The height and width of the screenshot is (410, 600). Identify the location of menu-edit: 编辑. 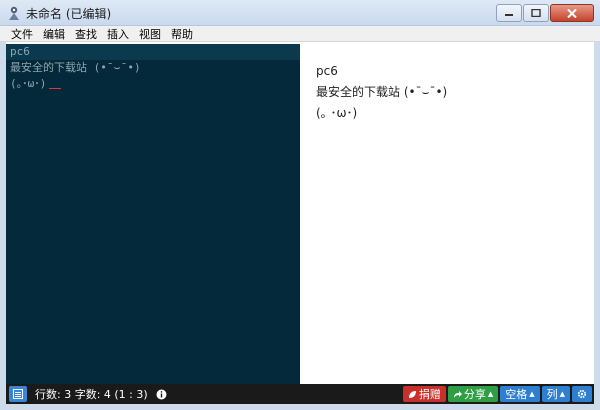
(54, 34).